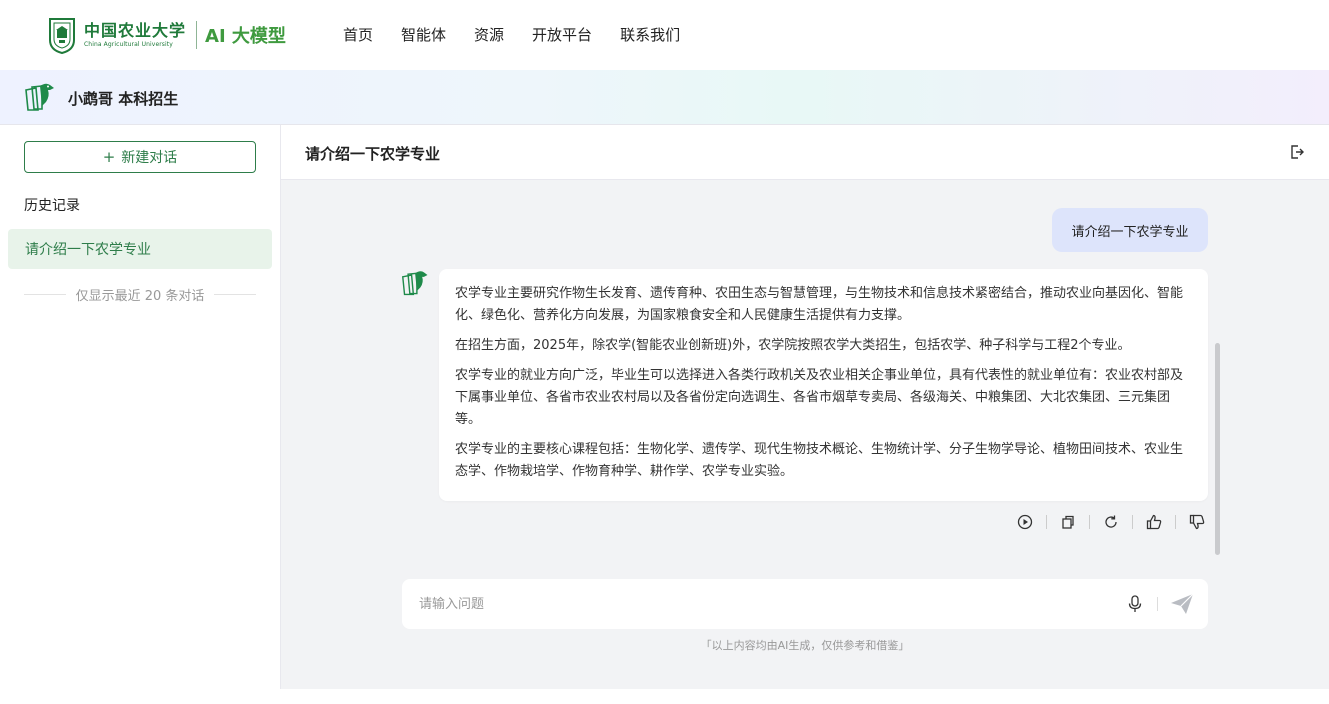 This screenshot has width=1329, height=704. I want to click on send-icon, so click(1182, 604).